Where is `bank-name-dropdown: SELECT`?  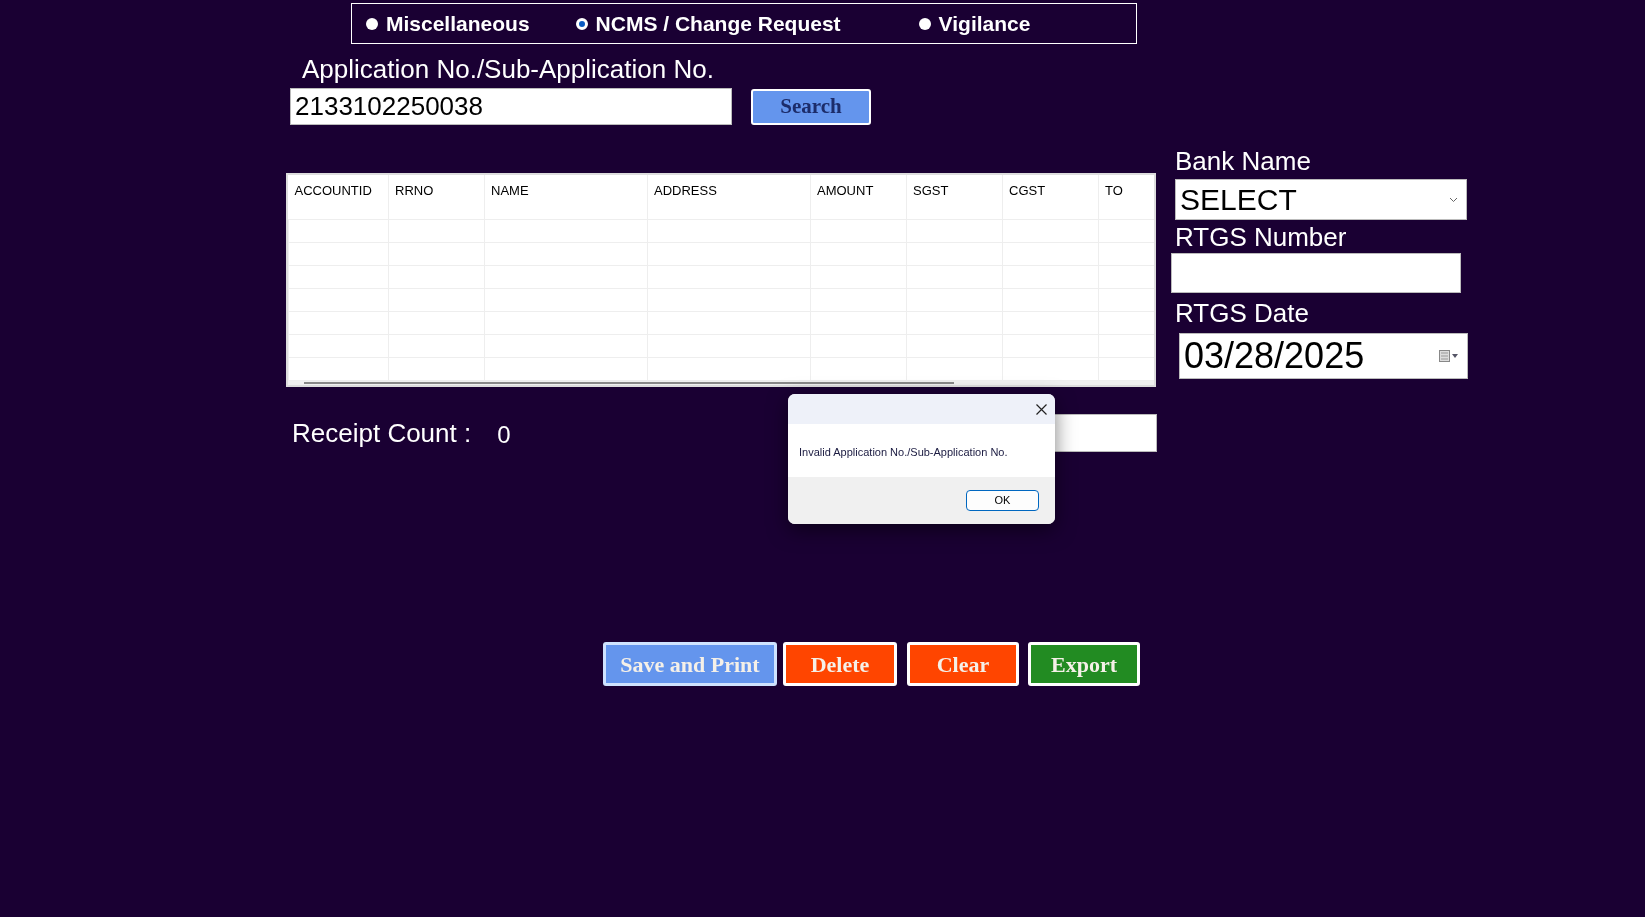 bank-name-dropdown: SELECT is located at coordinates (1321, 199).